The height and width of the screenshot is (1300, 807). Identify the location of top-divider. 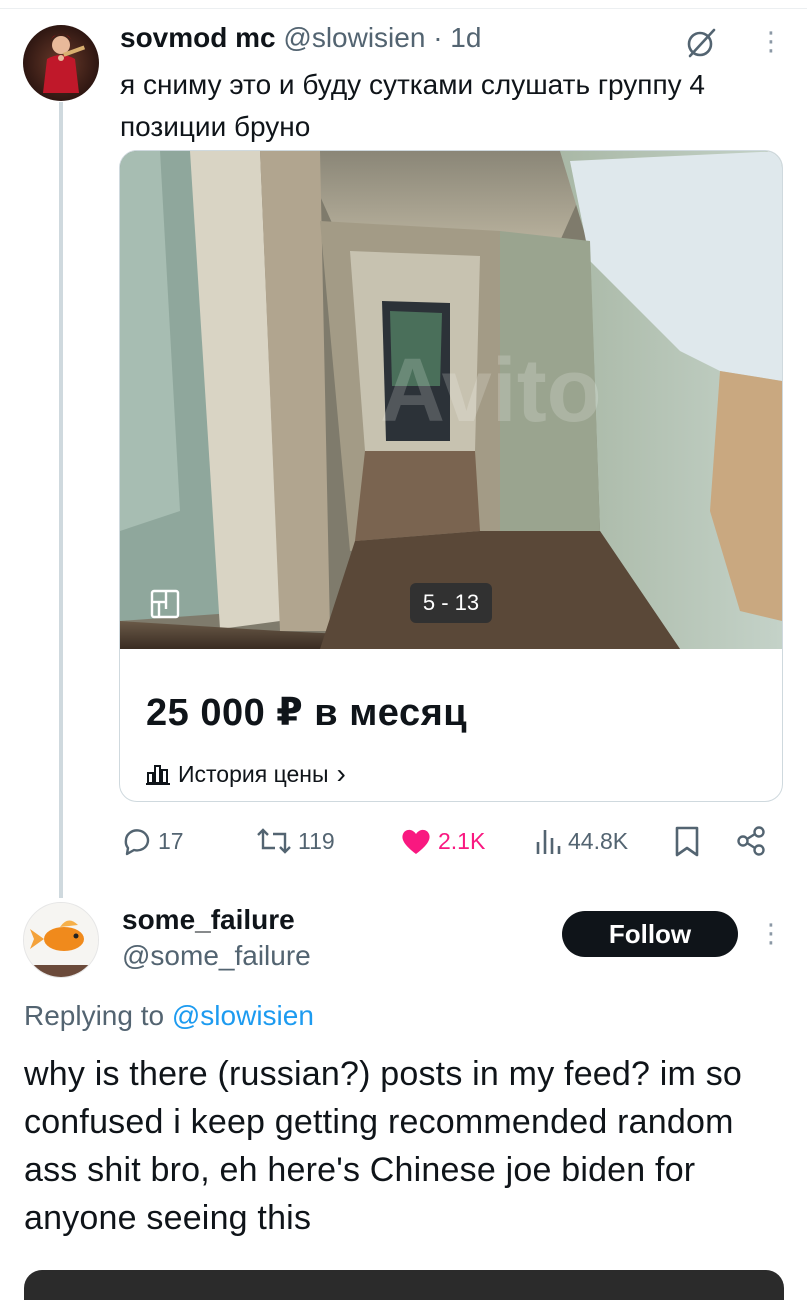
(403, 4).